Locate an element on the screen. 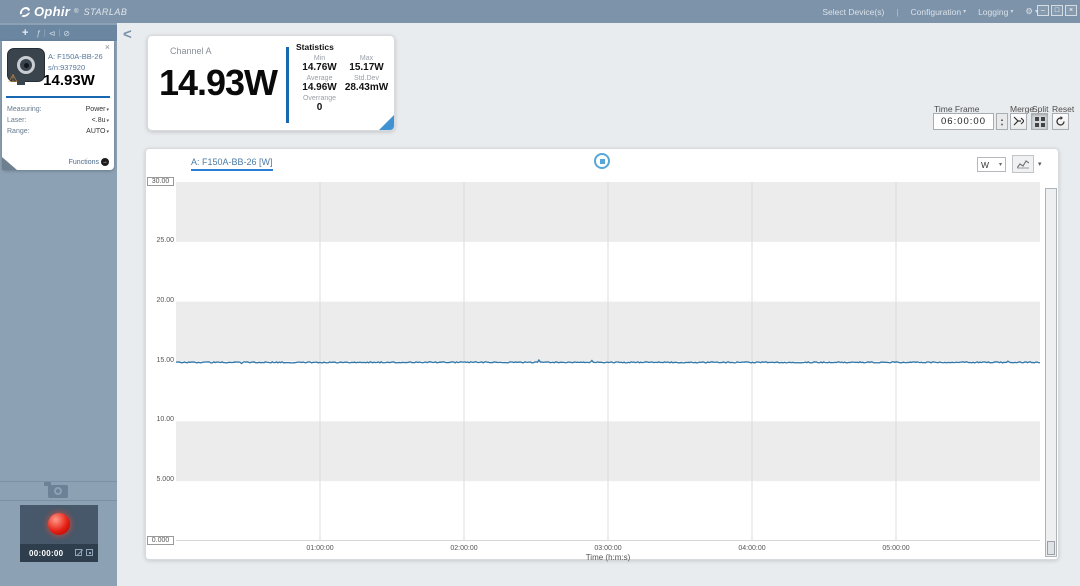  range-label: Range: is located at coordinates (18, 131).